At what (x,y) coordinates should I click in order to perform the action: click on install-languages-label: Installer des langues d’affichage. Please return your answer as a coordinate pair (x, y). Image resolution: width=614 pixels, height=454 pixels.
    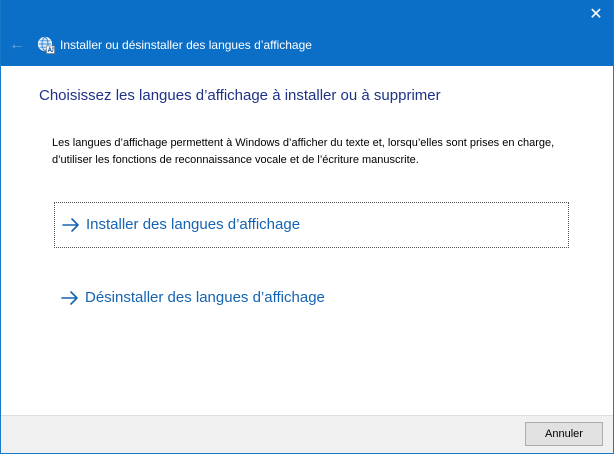
    Looking at the image, I should click on (193, 224).